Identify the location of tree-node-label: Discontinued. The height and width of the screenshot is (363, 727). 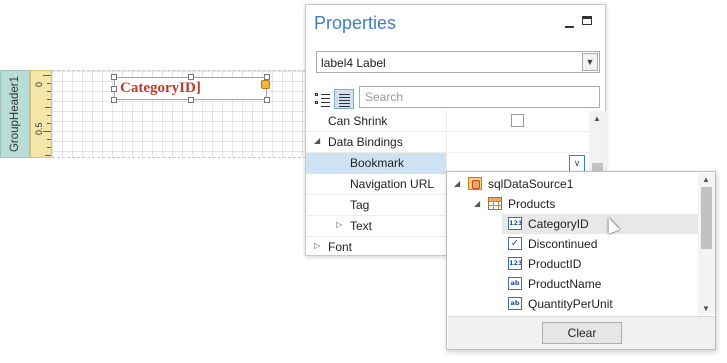
(563, 244).